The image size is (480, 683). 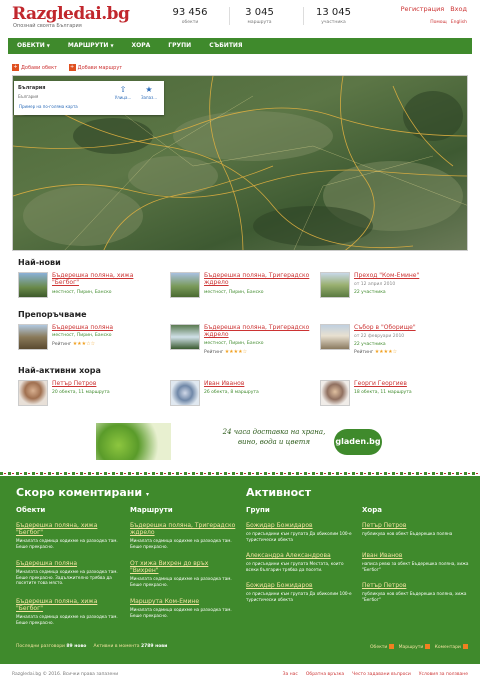 What do you see at coordinates (458, 9) in the screenshot?
I see `login-link: Вход` at bounding box center [458, 9].